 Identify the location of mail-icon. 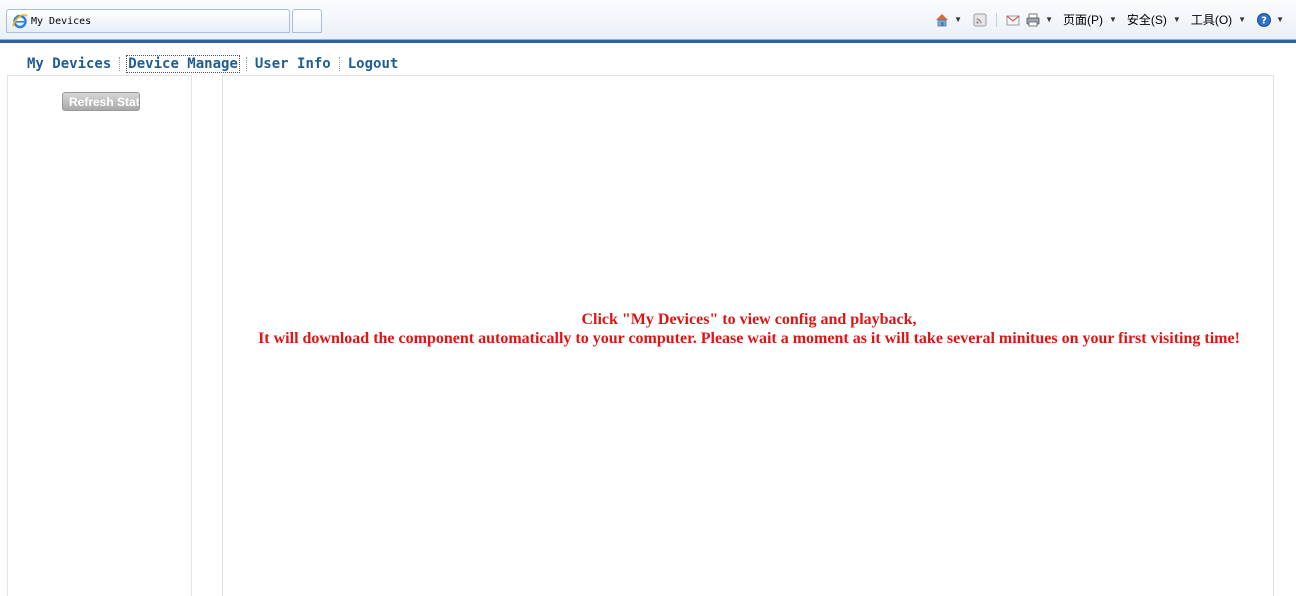
(1013, 20).